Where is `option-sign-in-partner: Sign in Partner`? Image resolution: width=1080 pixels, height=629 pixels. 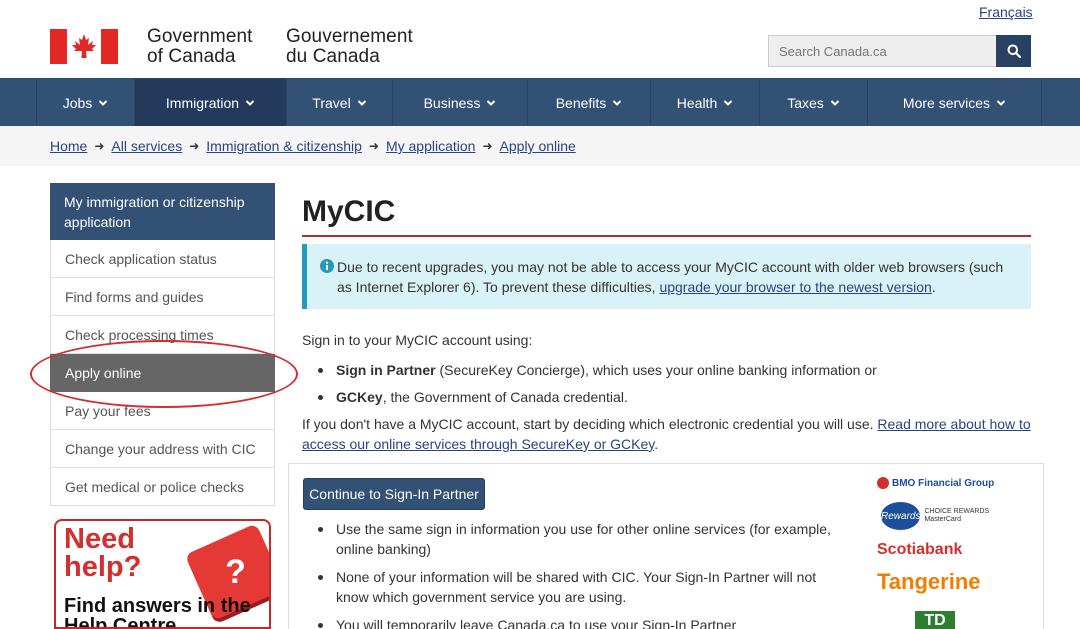
option-sign-in-partner: Sign in Partner is located at coordinates (386, 370).